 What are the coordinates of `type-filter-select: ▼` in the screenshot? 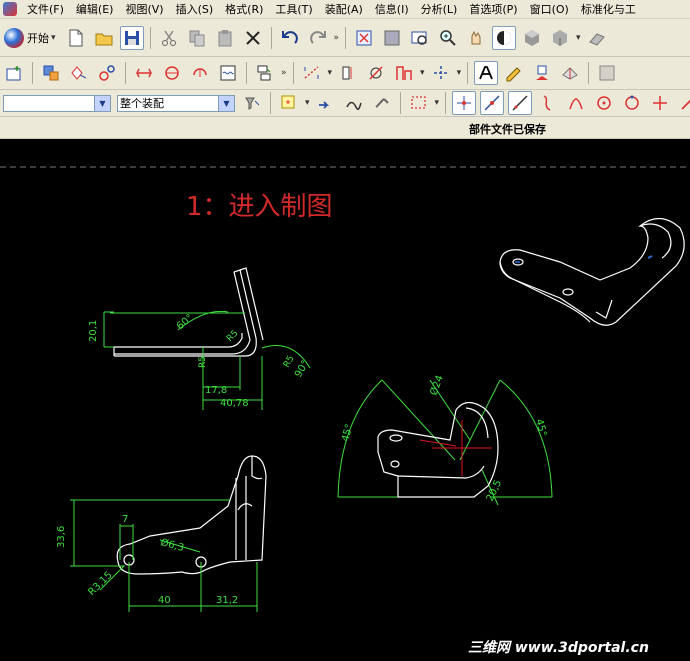 It's located at (57, 103).